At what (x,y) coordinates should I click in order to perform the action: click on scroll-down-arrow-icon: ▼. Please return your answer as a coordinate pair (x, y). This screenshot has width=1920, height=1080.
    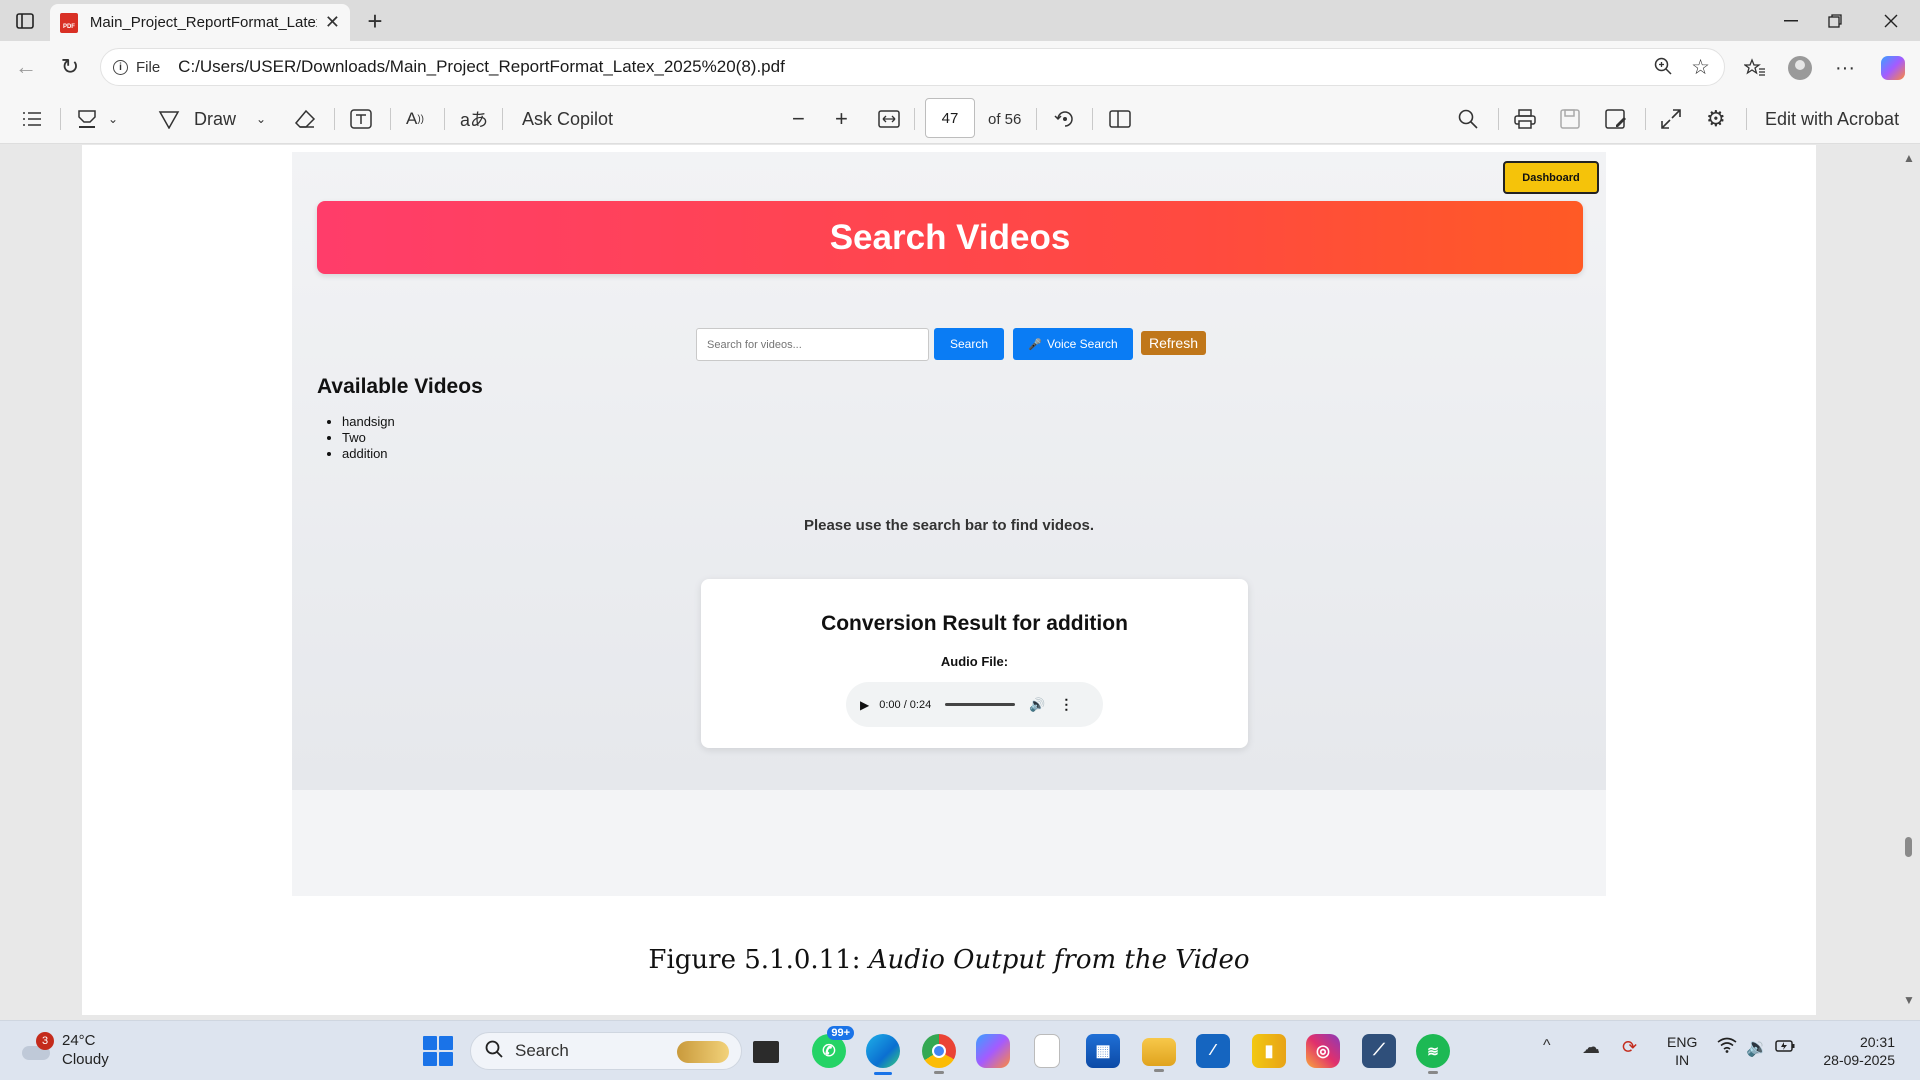
    Looking at the image, I should click on (1909, 1000).